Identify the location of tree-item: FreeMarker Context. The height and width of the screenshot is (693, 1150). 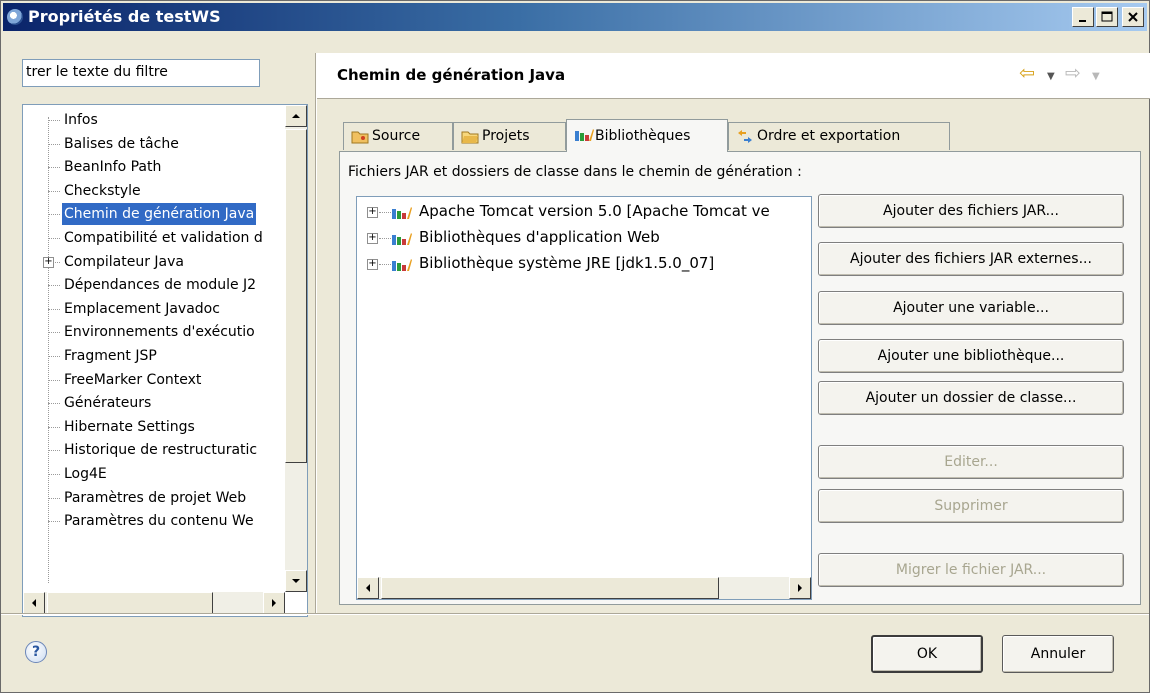
(154, 381).